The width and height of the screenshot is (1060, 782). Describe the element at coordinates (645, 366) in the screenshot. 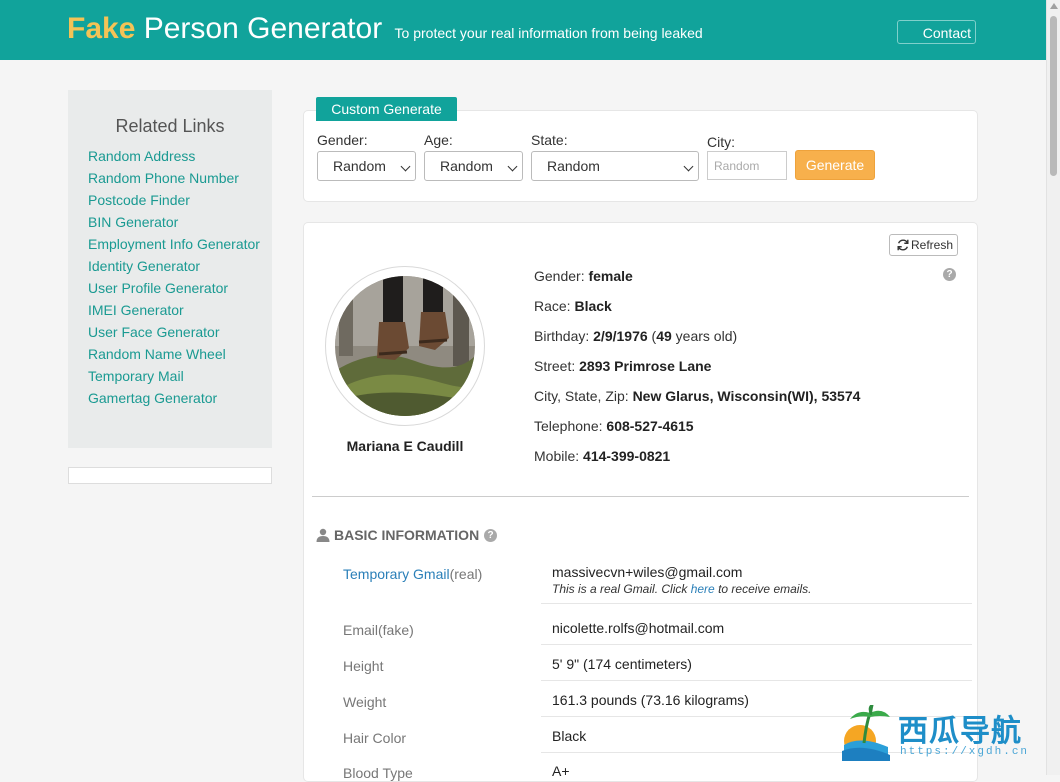

I see `detail-street-value: 2893 Primrose Lane` at that location.